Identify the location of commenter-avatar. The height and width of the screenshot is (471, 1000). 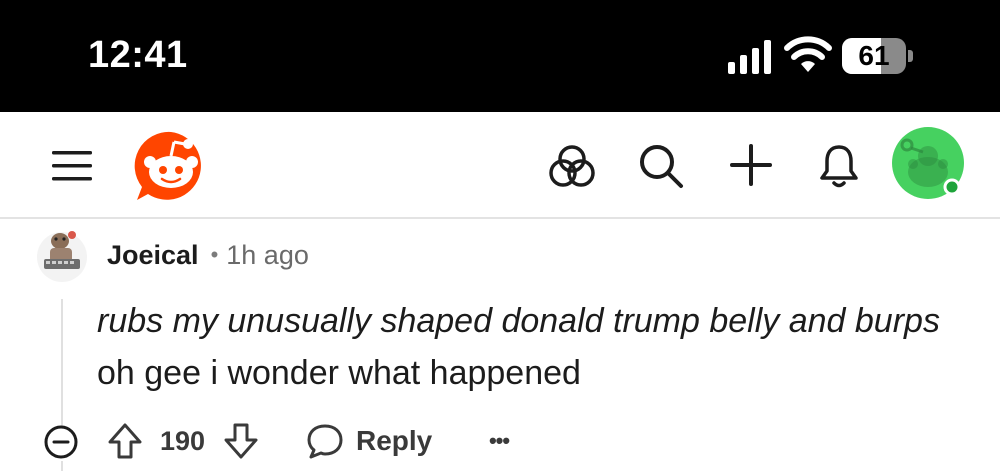
(62, 254).